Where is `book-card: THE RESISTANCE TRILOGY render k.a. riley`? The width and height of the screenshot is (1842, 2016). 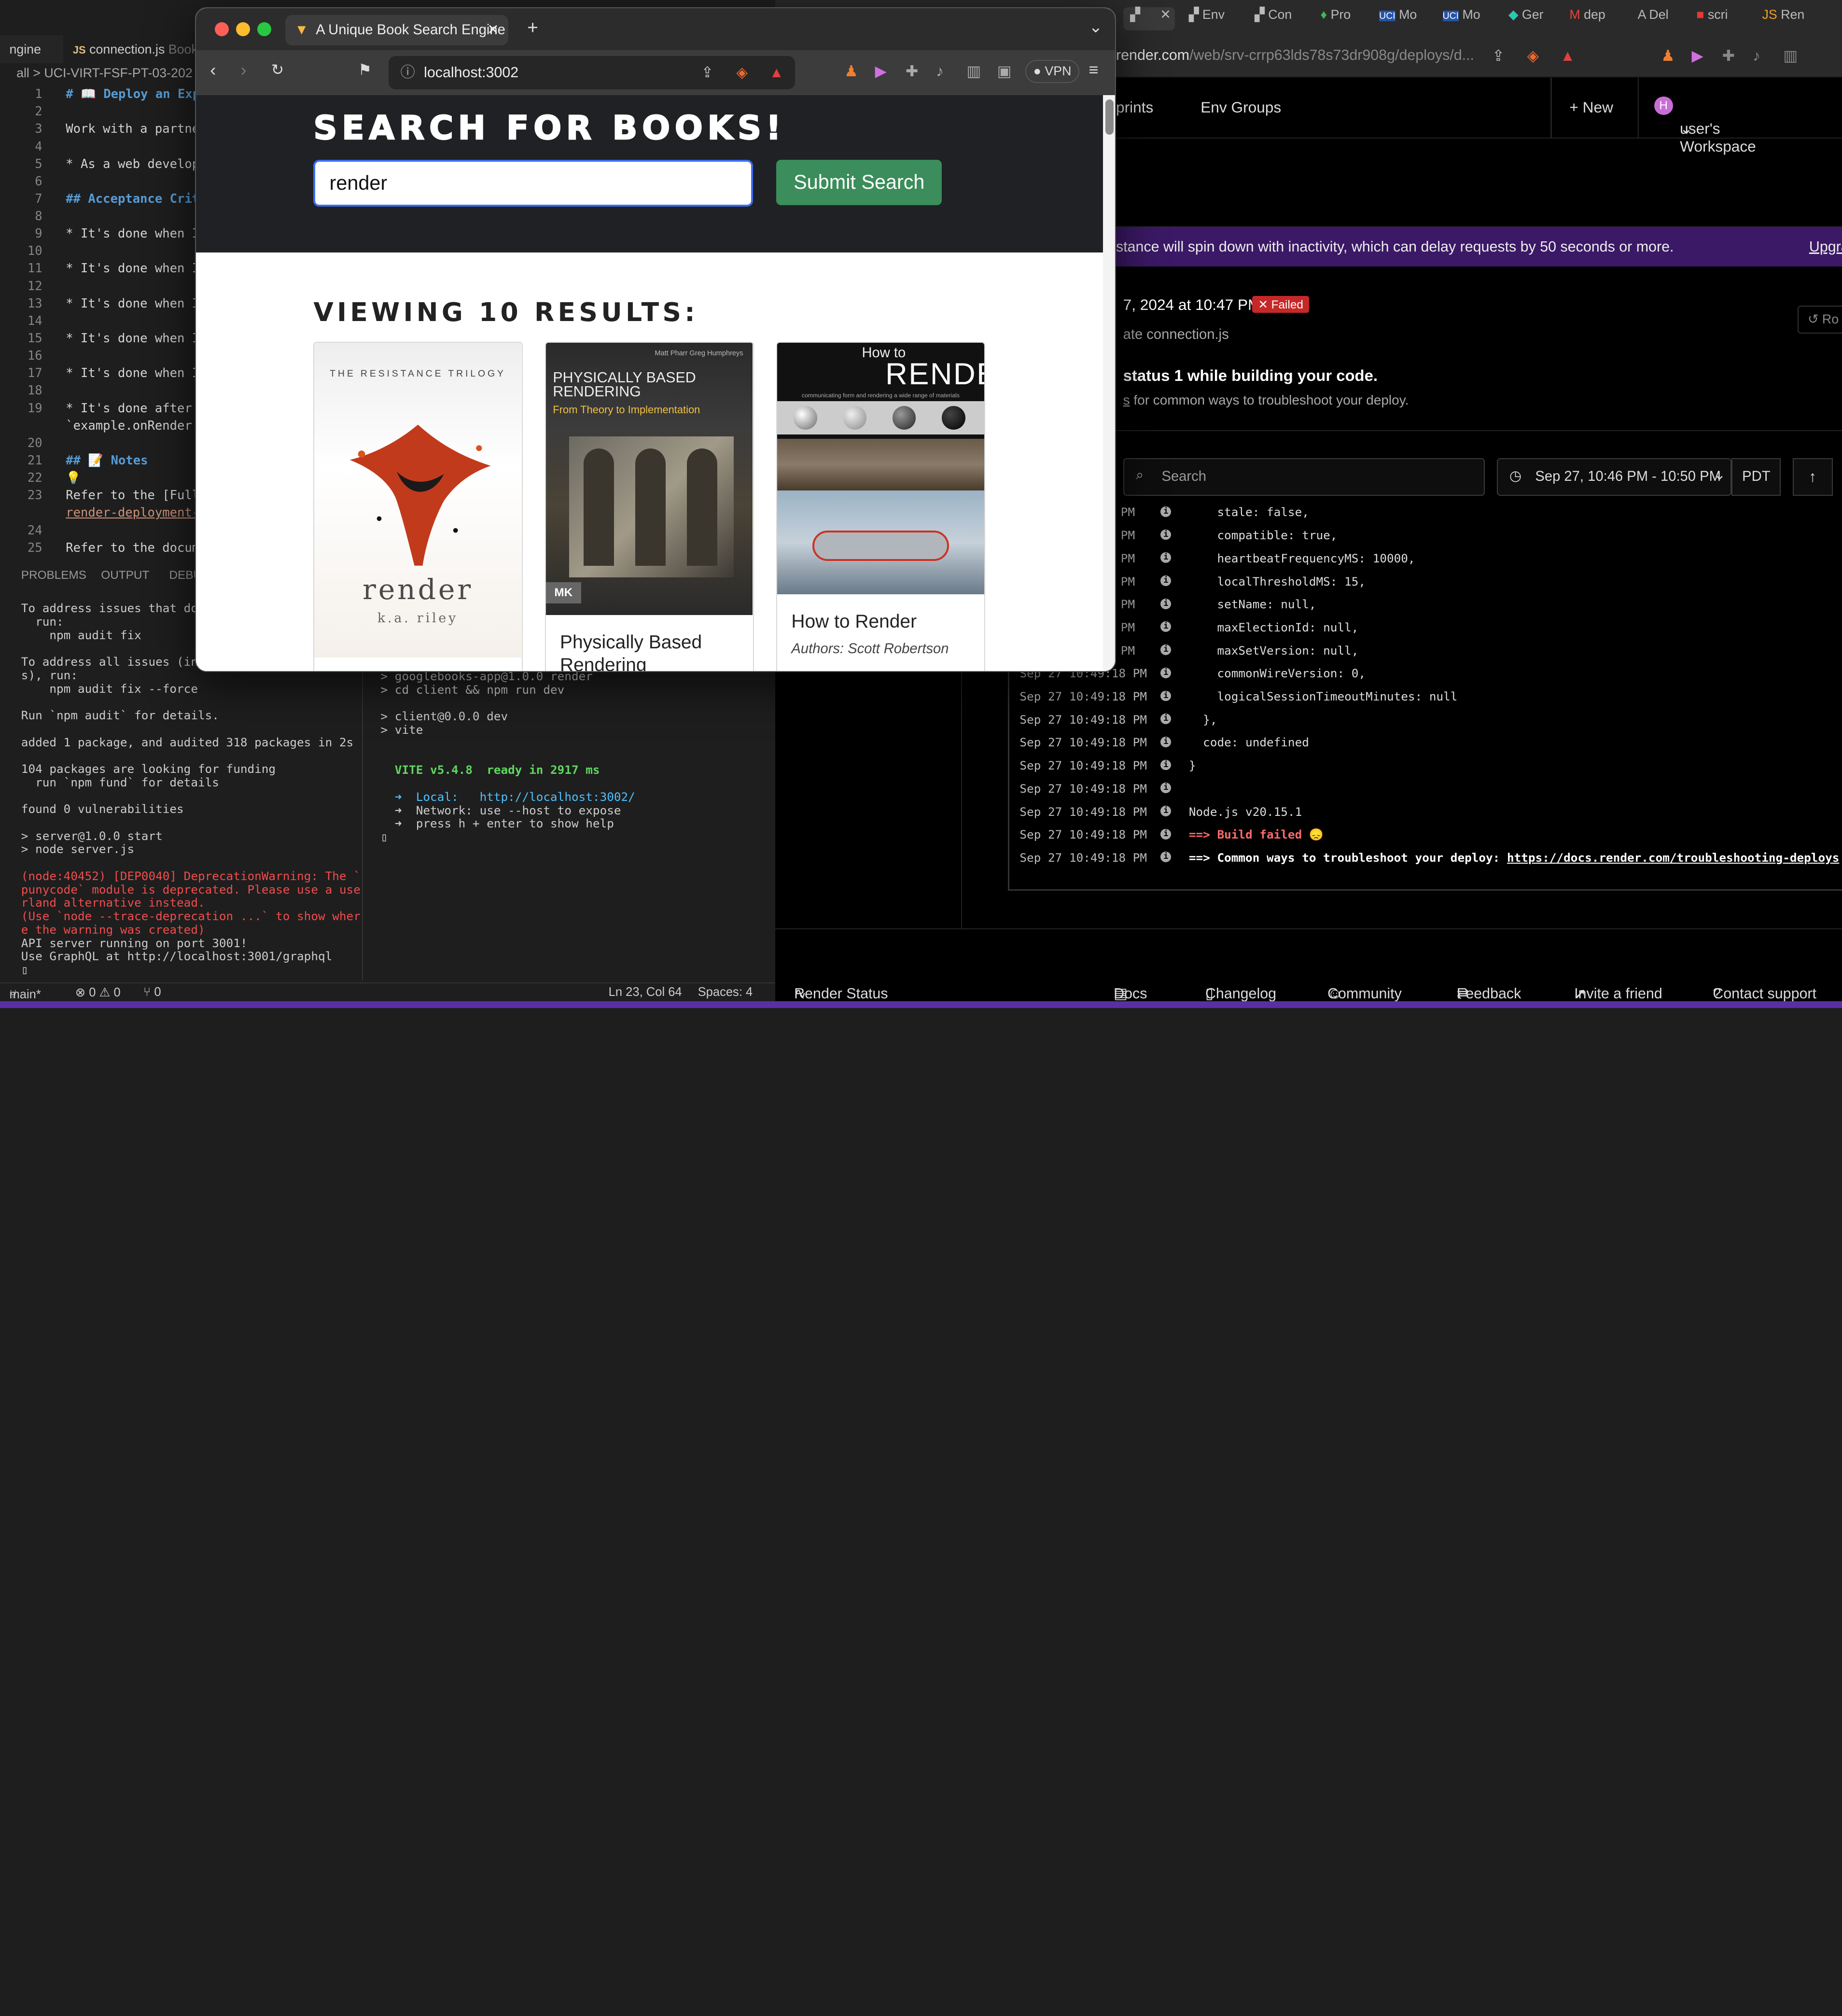 book-card: THE RESISTANCE TRILOGY render k.a. riley is located at coordinates (418, 507).